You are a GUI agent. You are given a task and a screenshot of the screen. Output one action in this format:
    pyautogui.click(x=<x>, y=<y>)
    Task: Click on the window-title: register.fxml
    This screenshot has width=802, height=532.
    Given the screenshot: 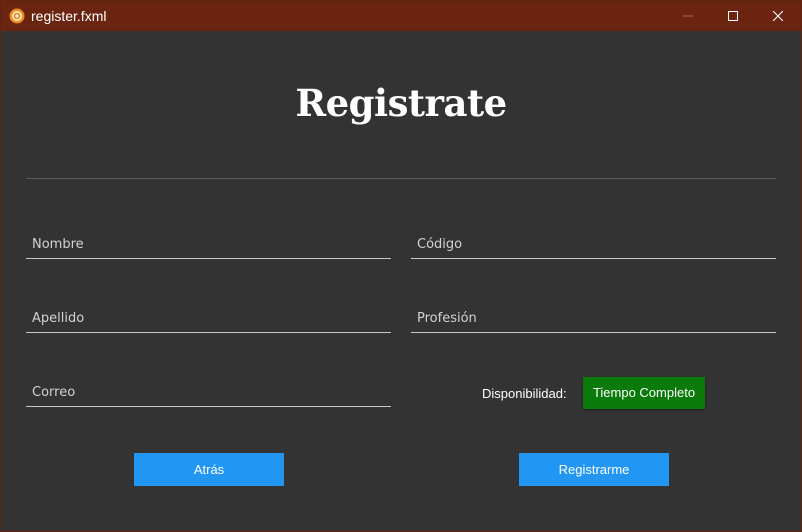 What is the action you would take?
    pyautogui.click(x=69, y=16)
    